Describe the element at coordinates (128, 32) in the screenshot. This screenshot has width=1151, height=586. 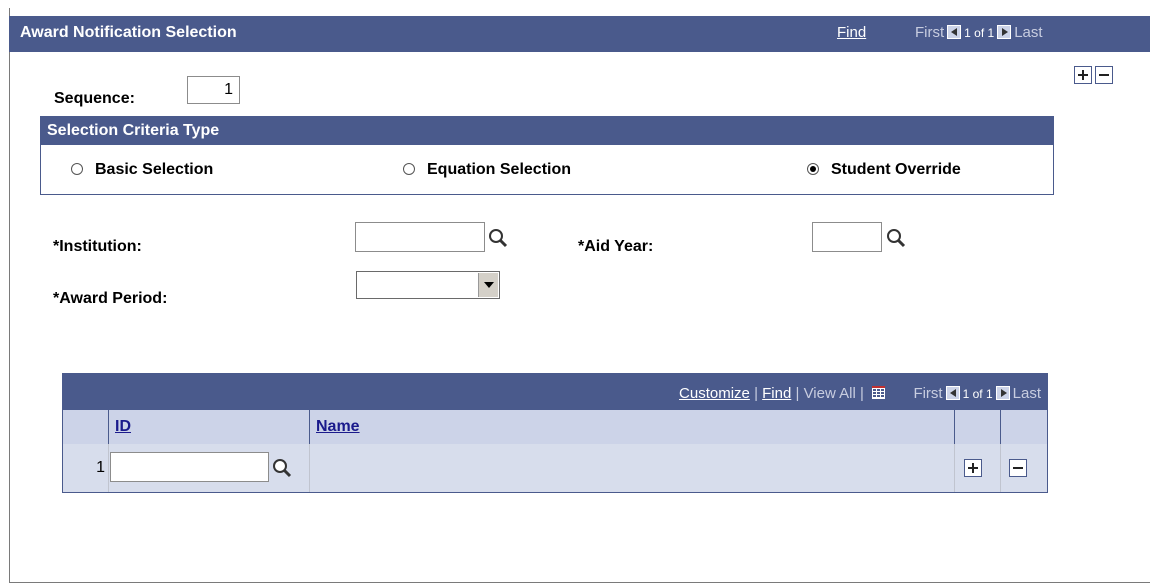
I see `page-title: Award Notification Selection` at that location.